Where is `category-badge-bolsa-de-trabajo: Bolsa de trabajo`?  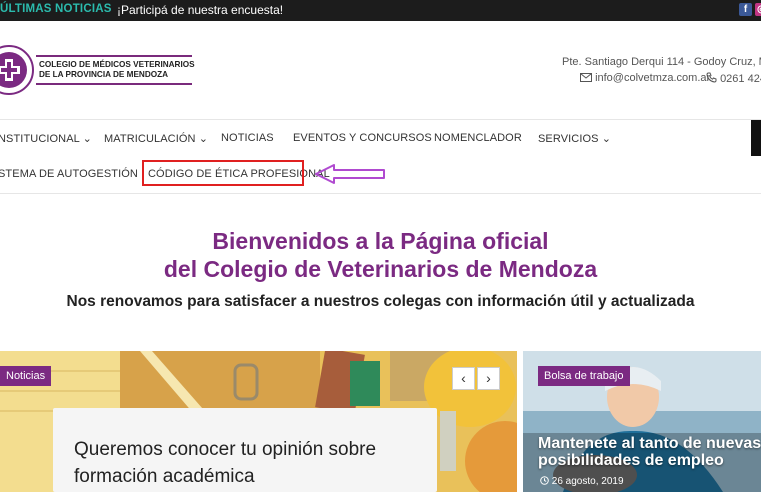
category-badge-bolsa-de-trabajo: Bolsa de trabajo is located at coordinates (584, 376).